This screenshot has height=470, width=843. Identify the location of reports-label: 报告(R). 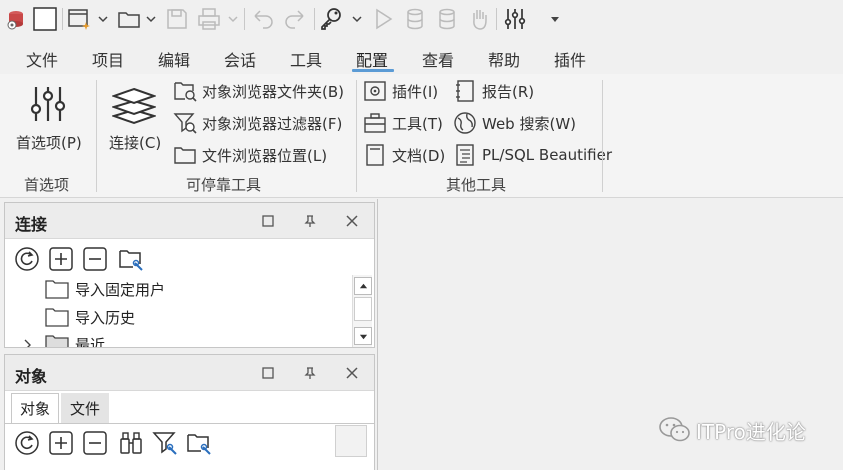
(508, 91).